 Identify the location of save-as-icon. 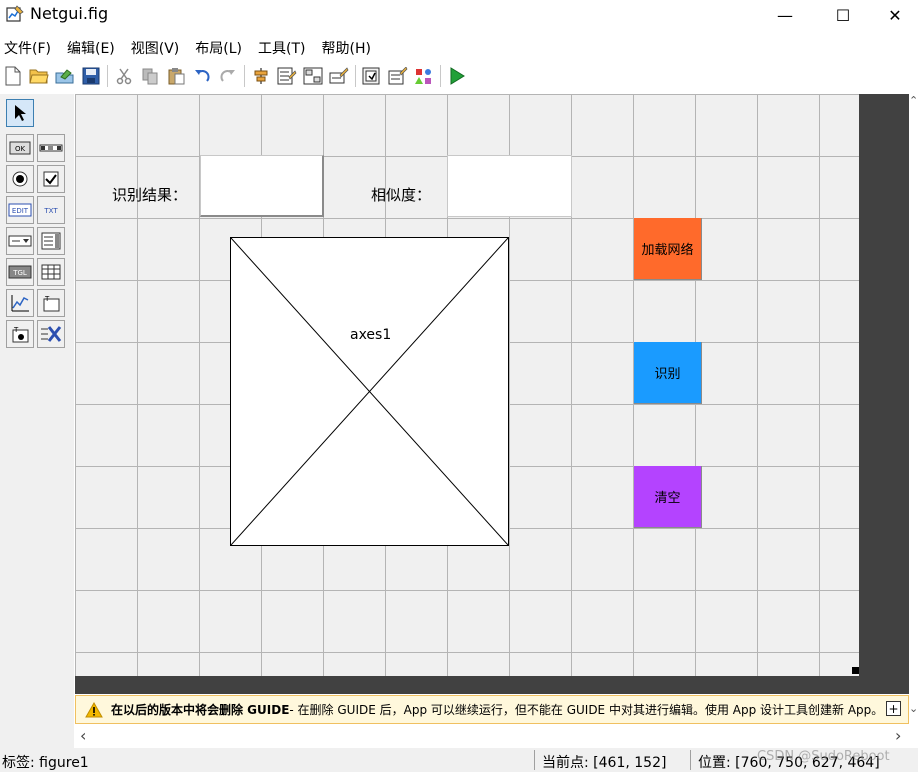
(65, 76).